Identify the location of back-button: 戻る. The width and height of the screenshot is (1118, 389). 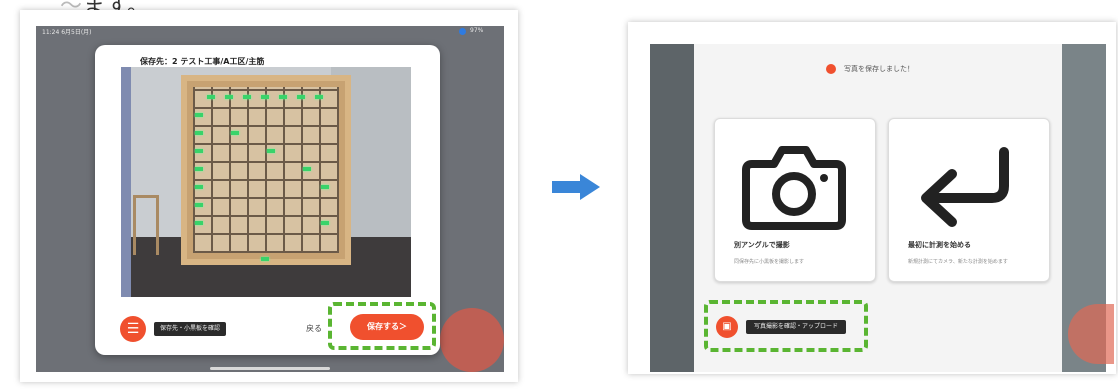
(314, 328).